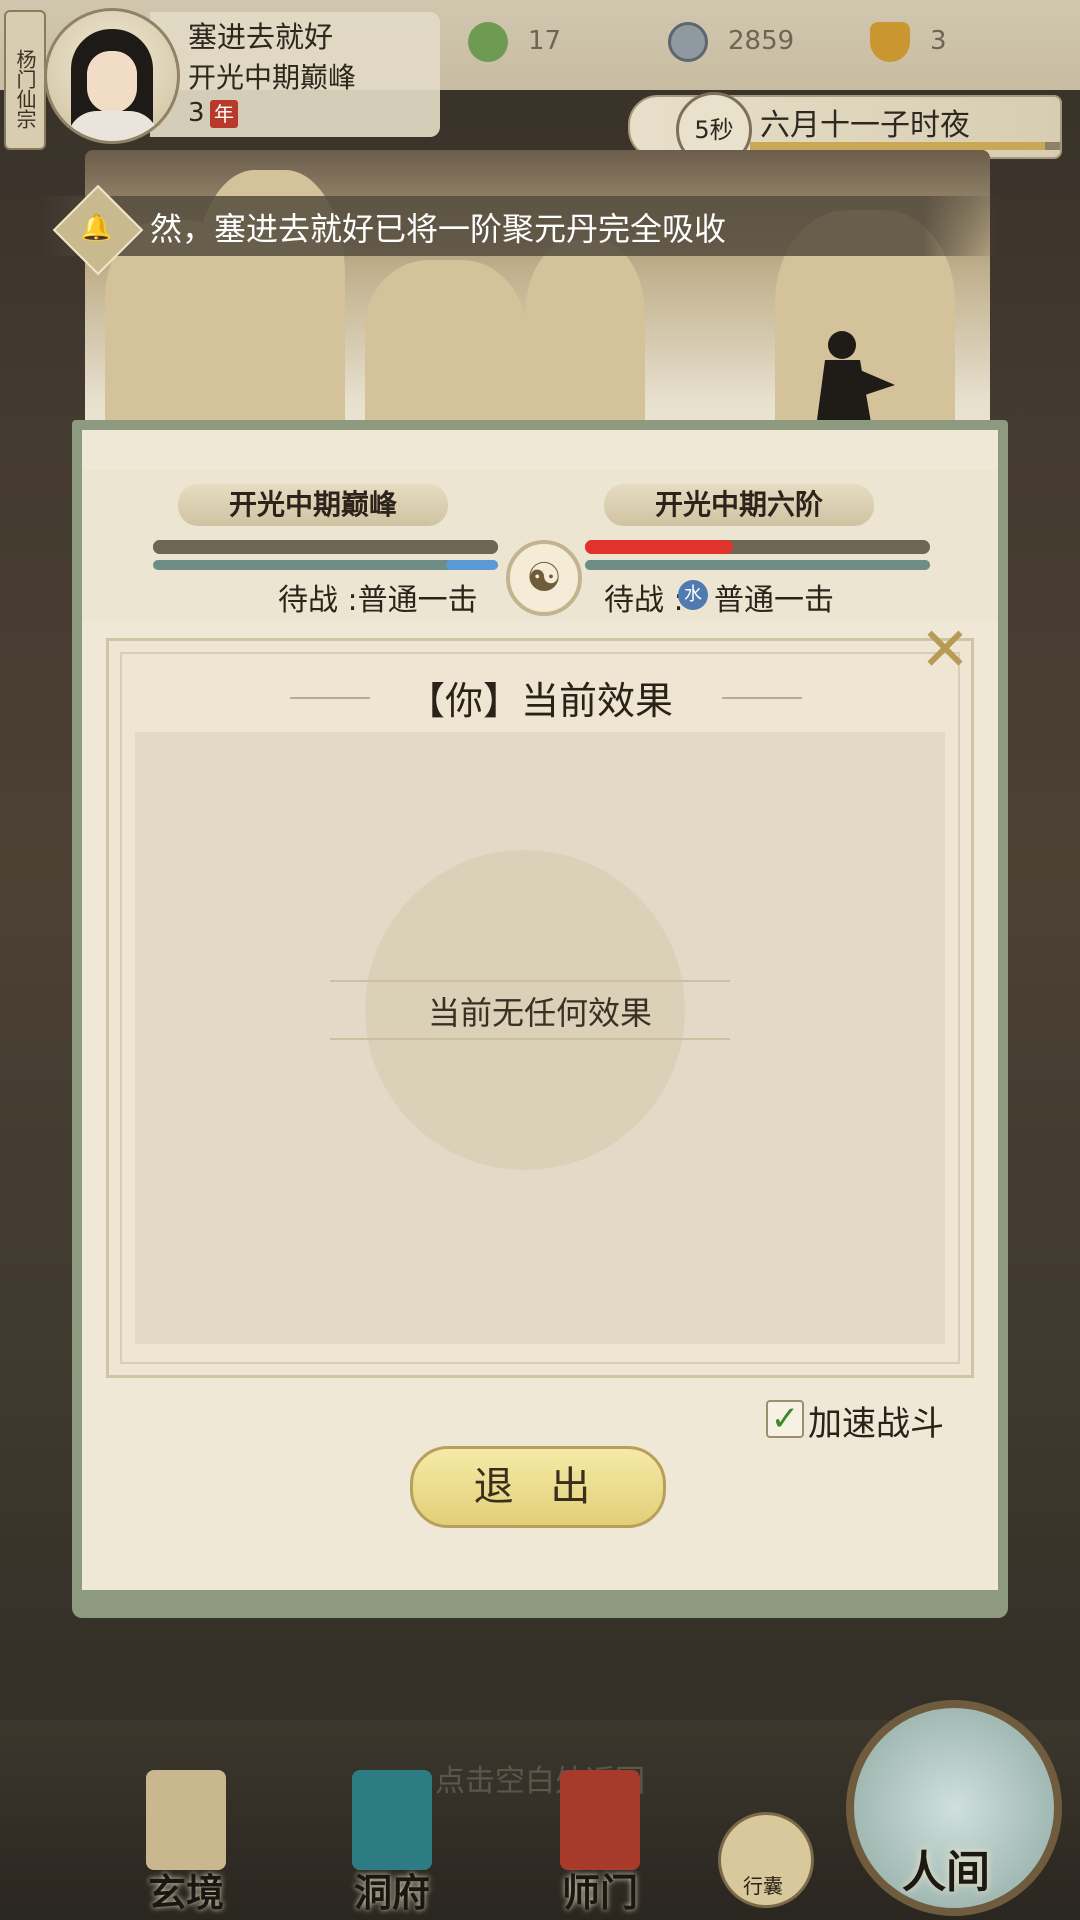 The width and height of the screenshot is (1080, 1920). Describe the element at coordinates (693, 595) in the screenshot. I see `water-element-icon: 水` at that location.